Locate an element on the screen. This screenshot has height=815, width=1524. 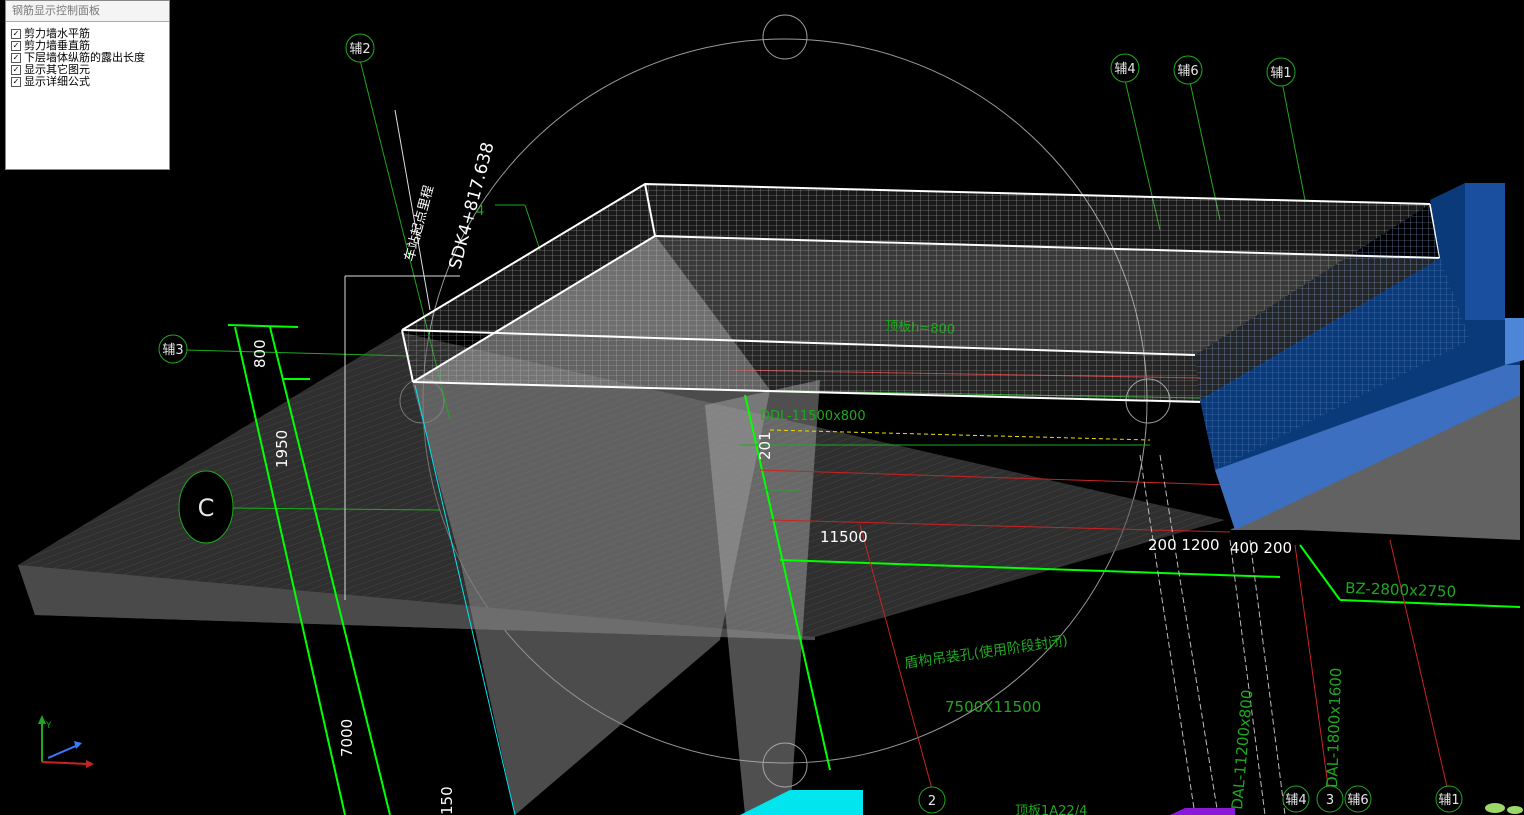
magenta-block is located at coordinates (1202, 811).